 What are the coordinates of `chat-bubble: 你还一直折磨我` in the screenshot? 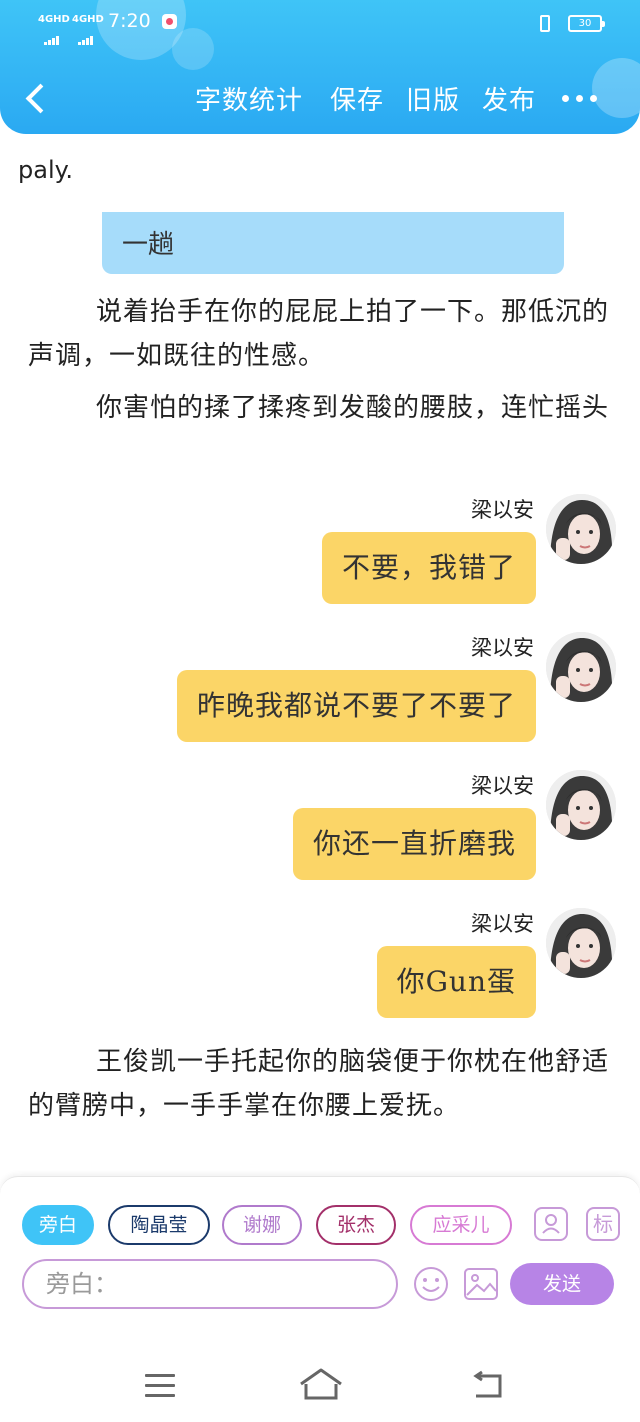 It's located at (414, 844).